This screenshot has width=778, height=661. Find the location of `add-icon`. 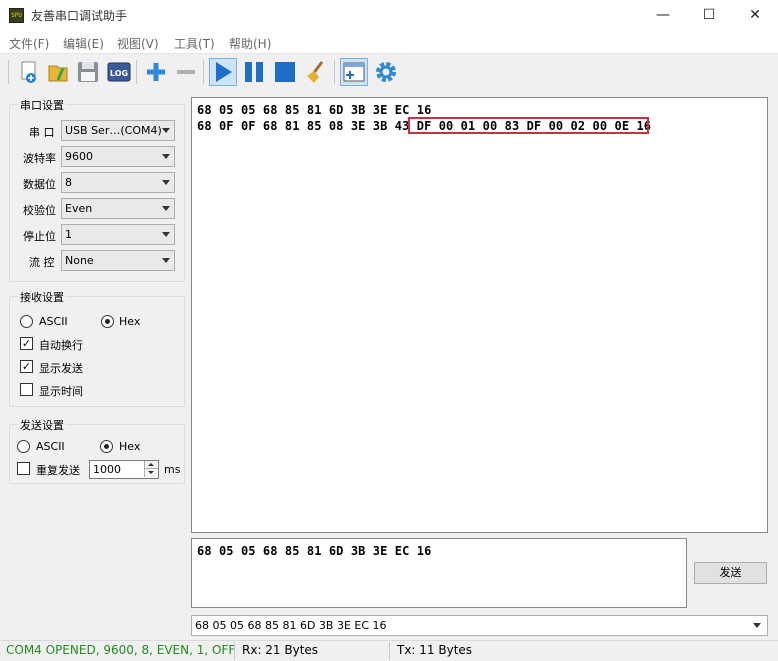

add-icon is located at coordinates (156, 72).